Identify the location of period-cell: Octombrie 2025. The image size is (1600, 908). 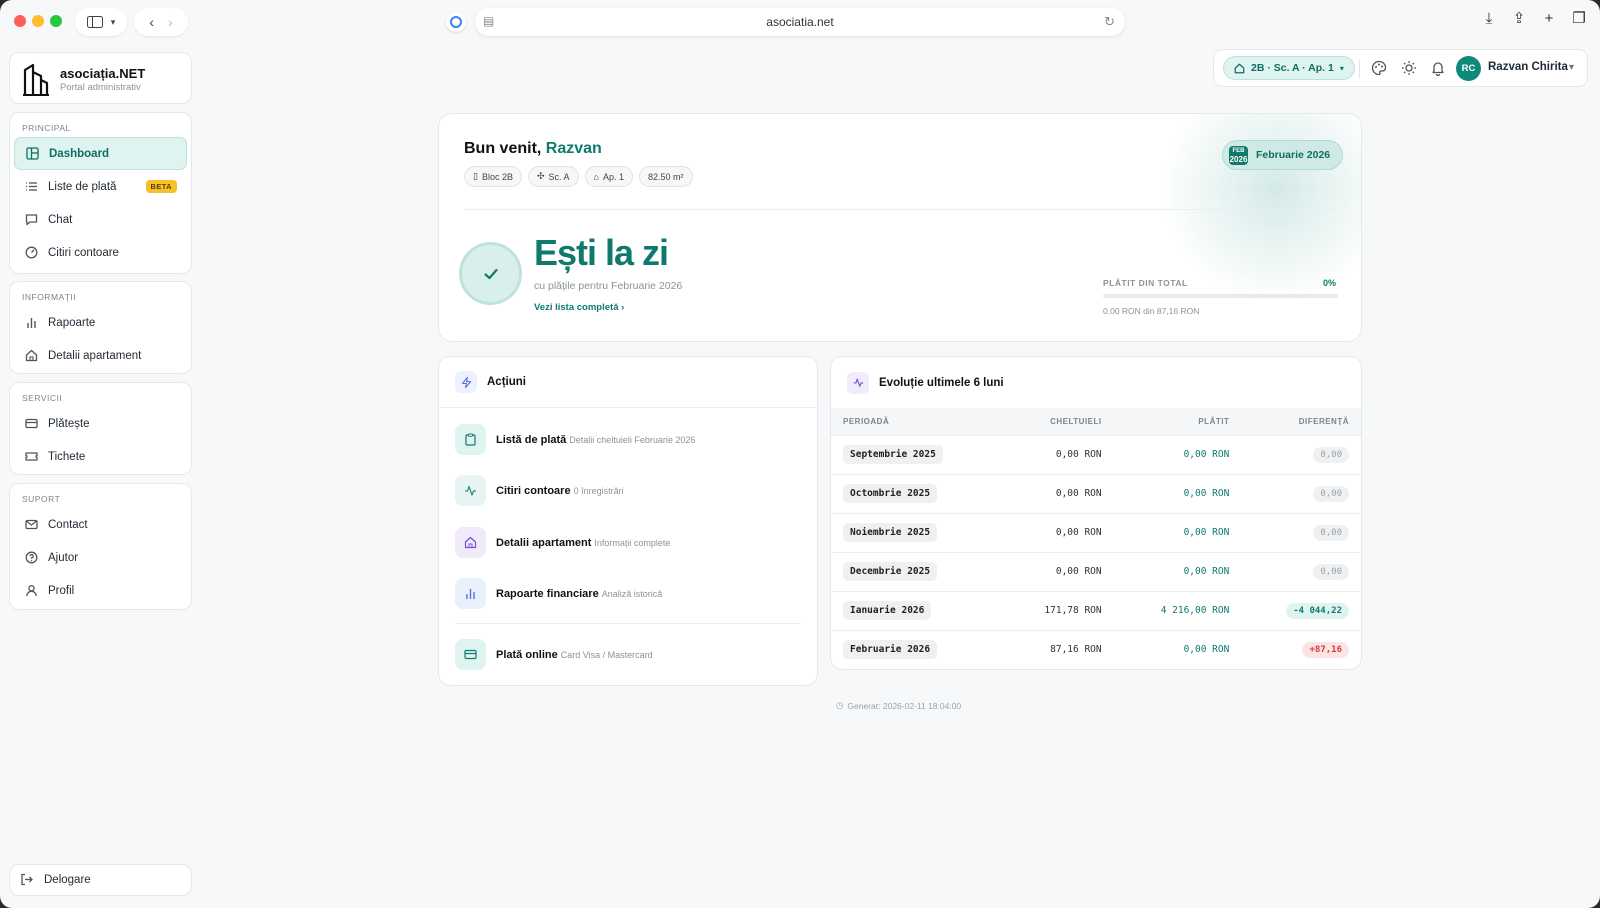
(916, 493).